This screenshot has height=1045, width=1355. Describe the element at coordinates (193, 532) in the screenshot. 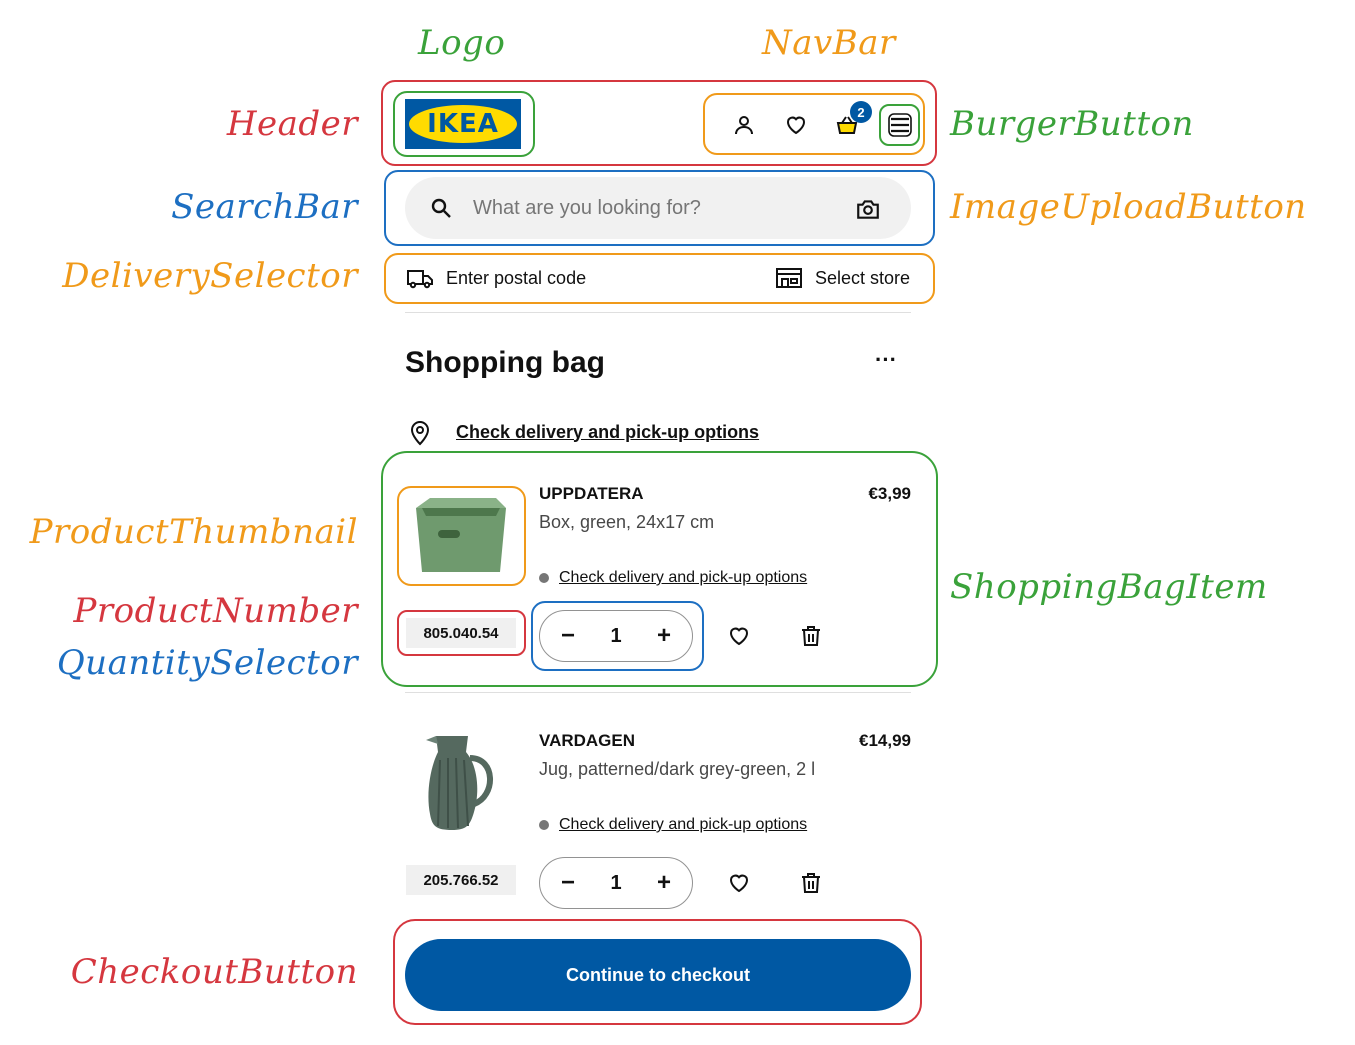

I see `annotation-product-thumbnail-label: ProductThumbnail` at that location.